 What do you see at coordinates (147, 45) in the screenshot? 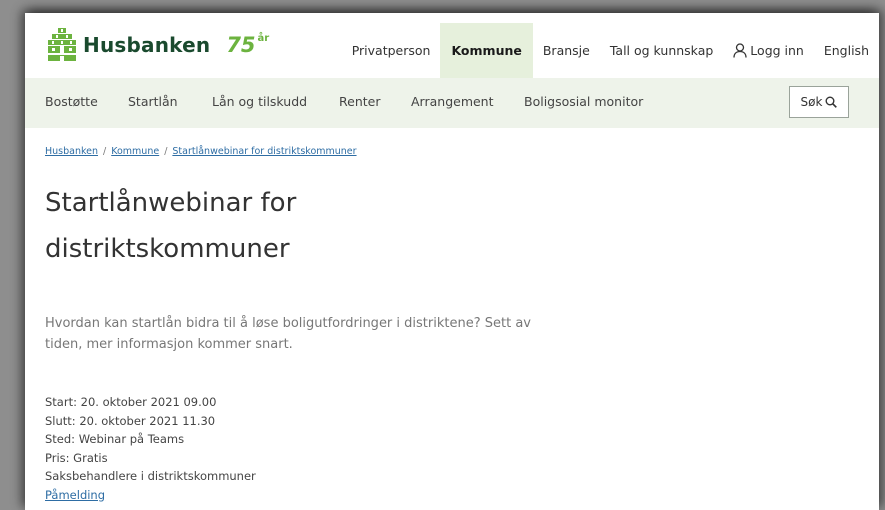
I see `logo-text: Husbanken` at bounding box center [147, 45].